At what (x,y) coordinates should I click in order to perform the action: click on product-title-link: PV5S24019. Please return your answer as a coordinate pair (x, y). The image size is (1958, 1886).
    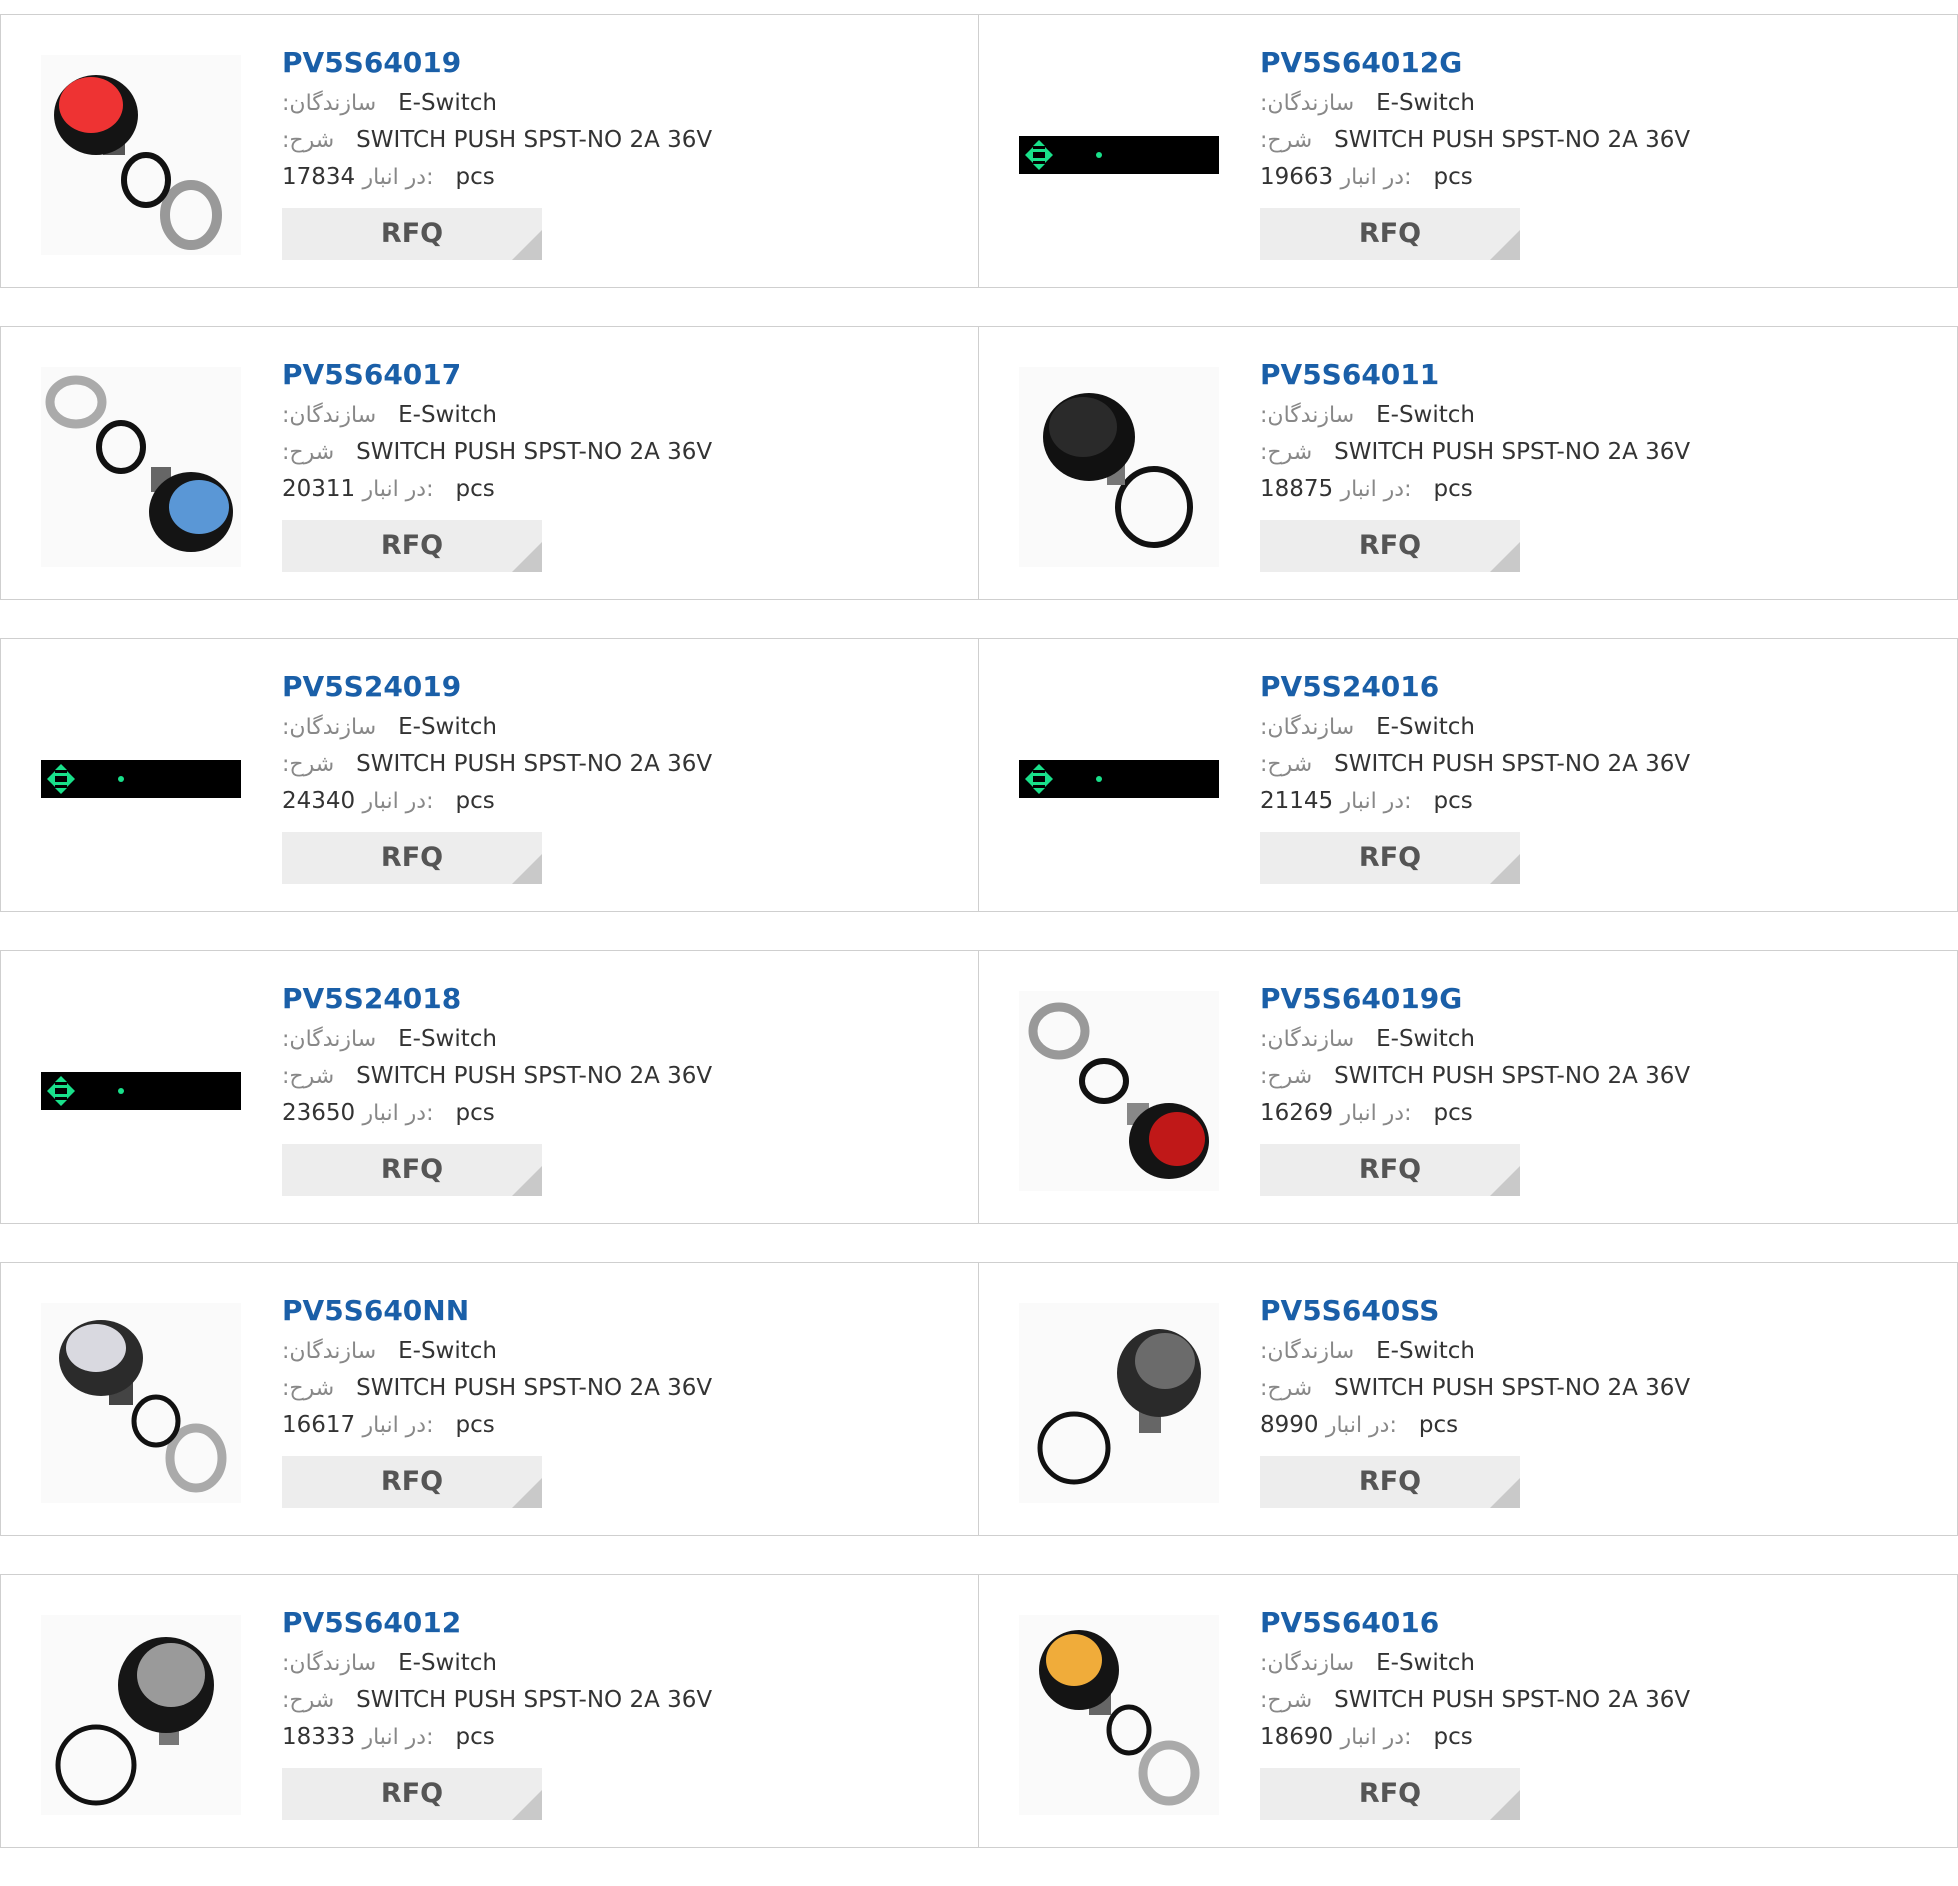
    Looking at the image, I should click on (497, 689).